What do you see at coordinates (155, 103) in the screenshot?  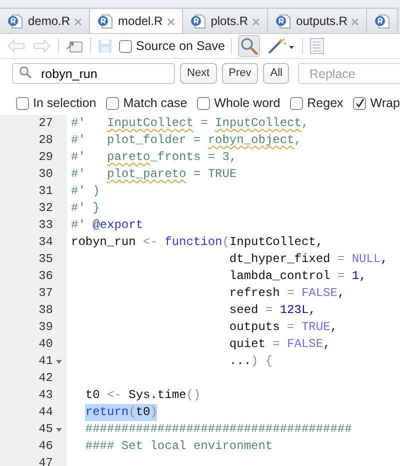 I see `checkbox-label: Match case` at bounding box center [155, 103].